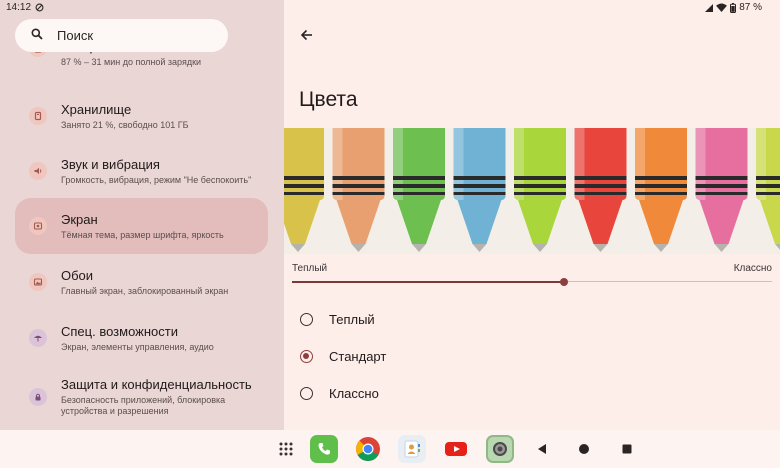 The height and width of the screenshot is (468, 780). Describe the element at coordinates (450, 356) in the screenshot. I see `radio-option-standard: Стандарт` at that location.